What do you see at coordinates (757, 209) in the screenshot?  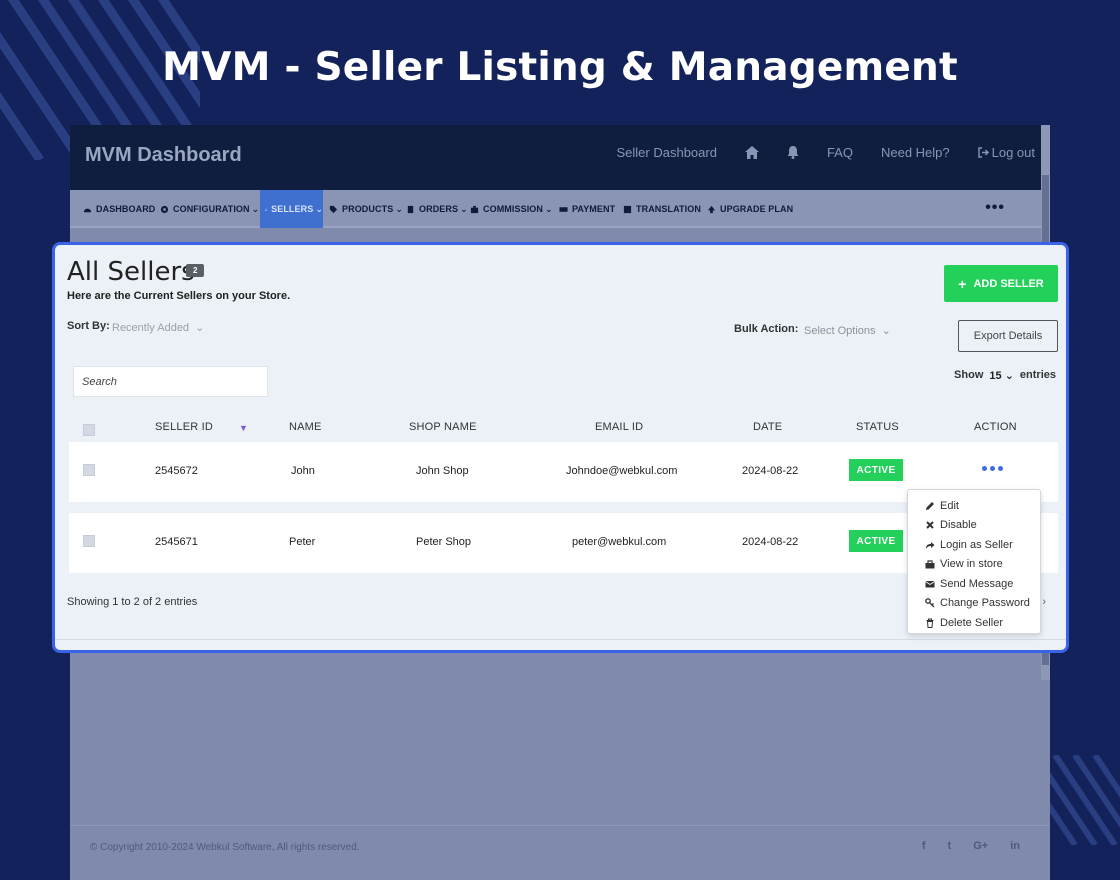 I see `menu-label: UPGRADE PLAN` at bounding box center [757, 209].